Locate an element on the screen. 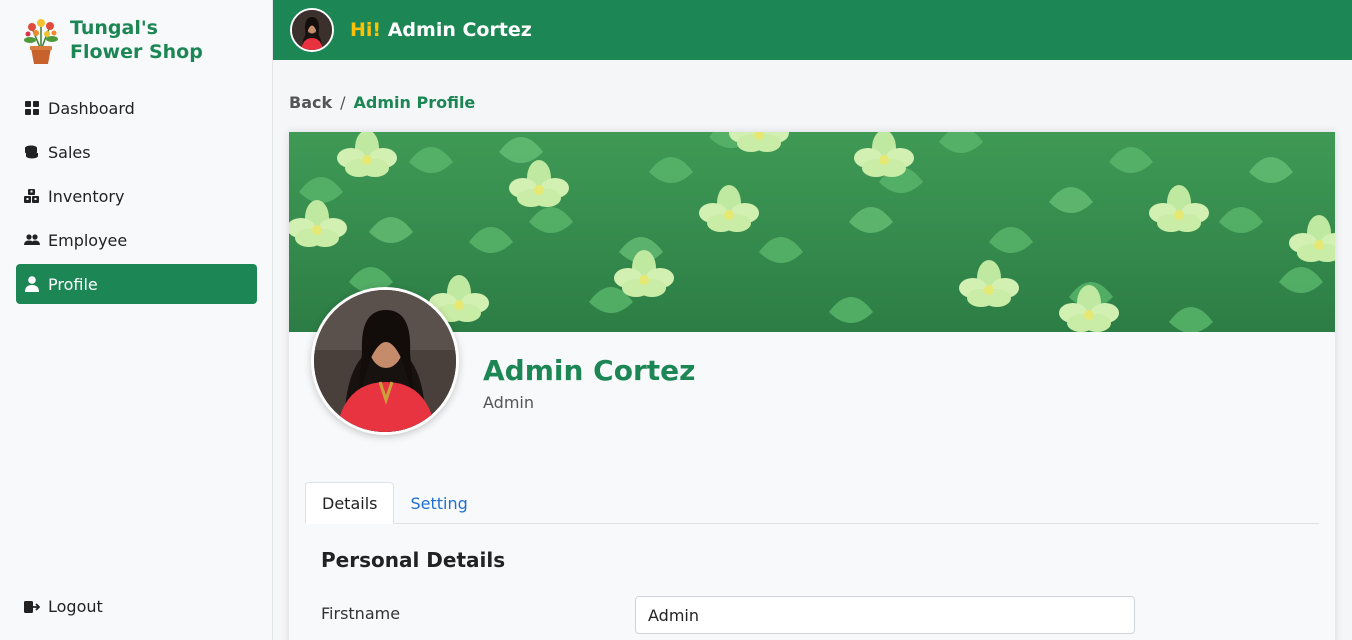  profile-tabs: Details Setting is located at coordinates (812, 503).